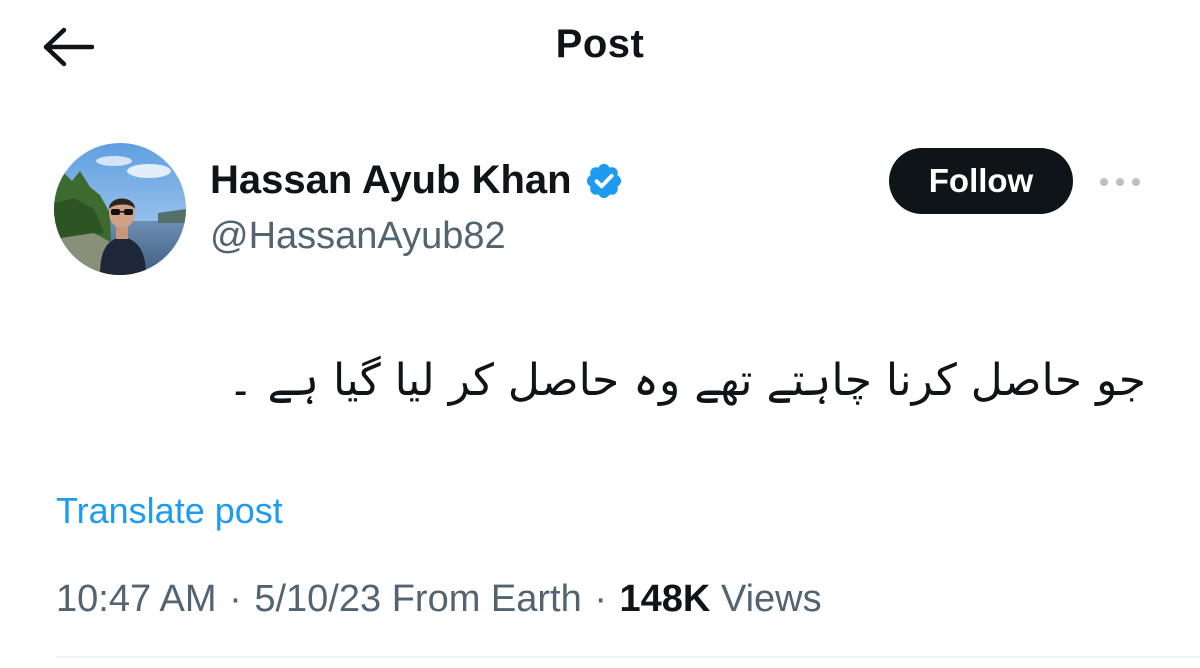 The image size is (1200, 668). Describe the element at coordinates (981, 181) in the screenshot. I see `follow-button: Follow` at that location.